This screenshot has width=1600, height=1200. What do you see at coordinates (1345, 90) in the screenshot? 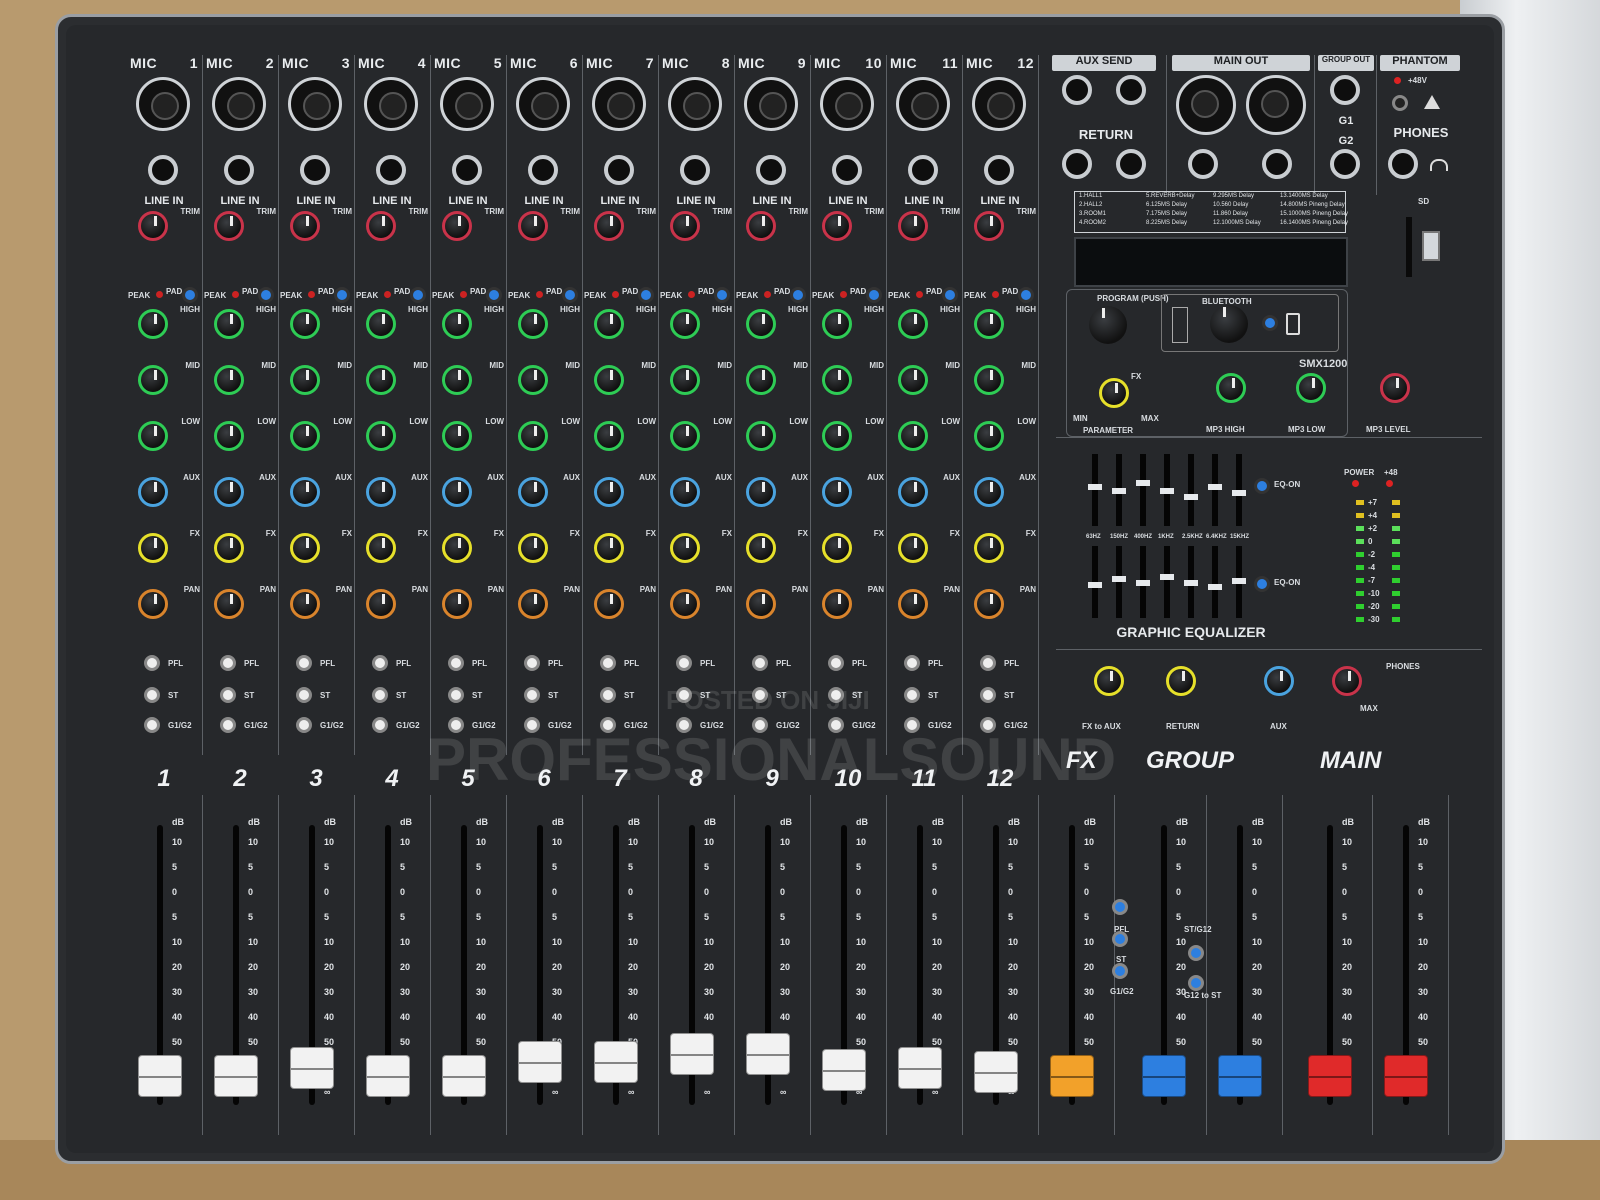
I see `group-out-jack-g1` at bounding box center [1345, 90].